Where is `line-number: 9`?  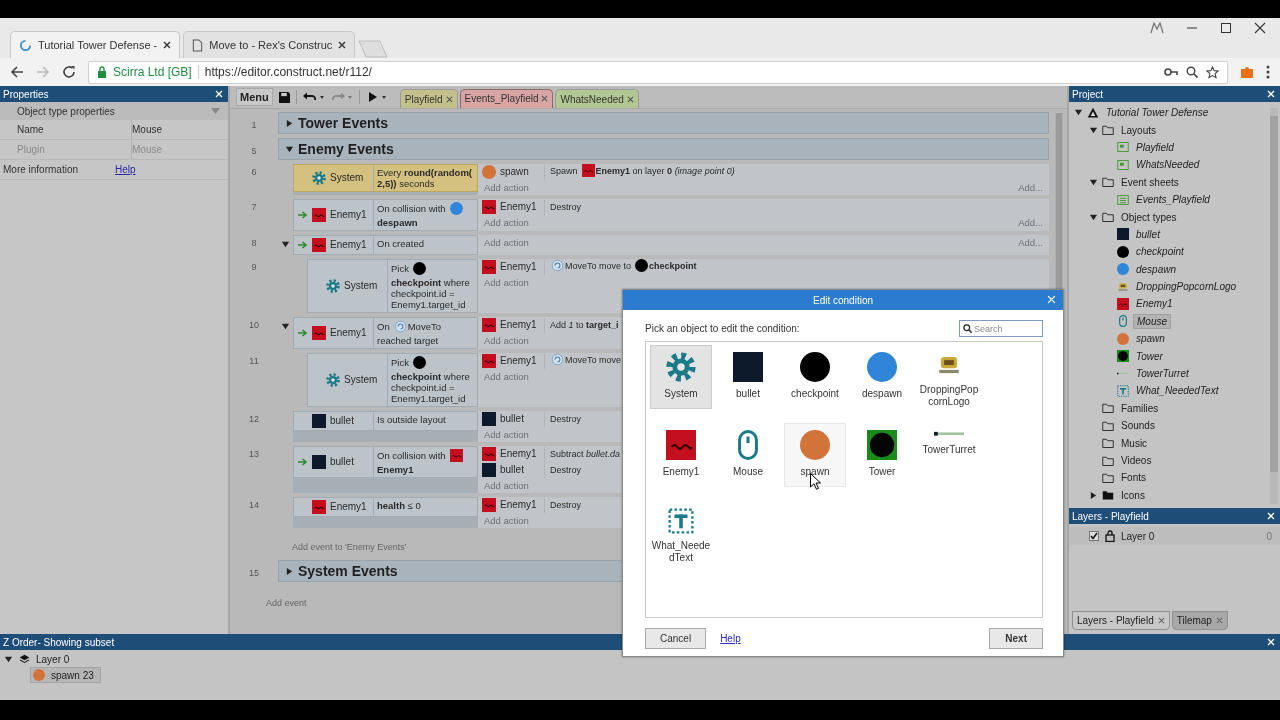 line-number: 9 is located at coordinates (254, 267).